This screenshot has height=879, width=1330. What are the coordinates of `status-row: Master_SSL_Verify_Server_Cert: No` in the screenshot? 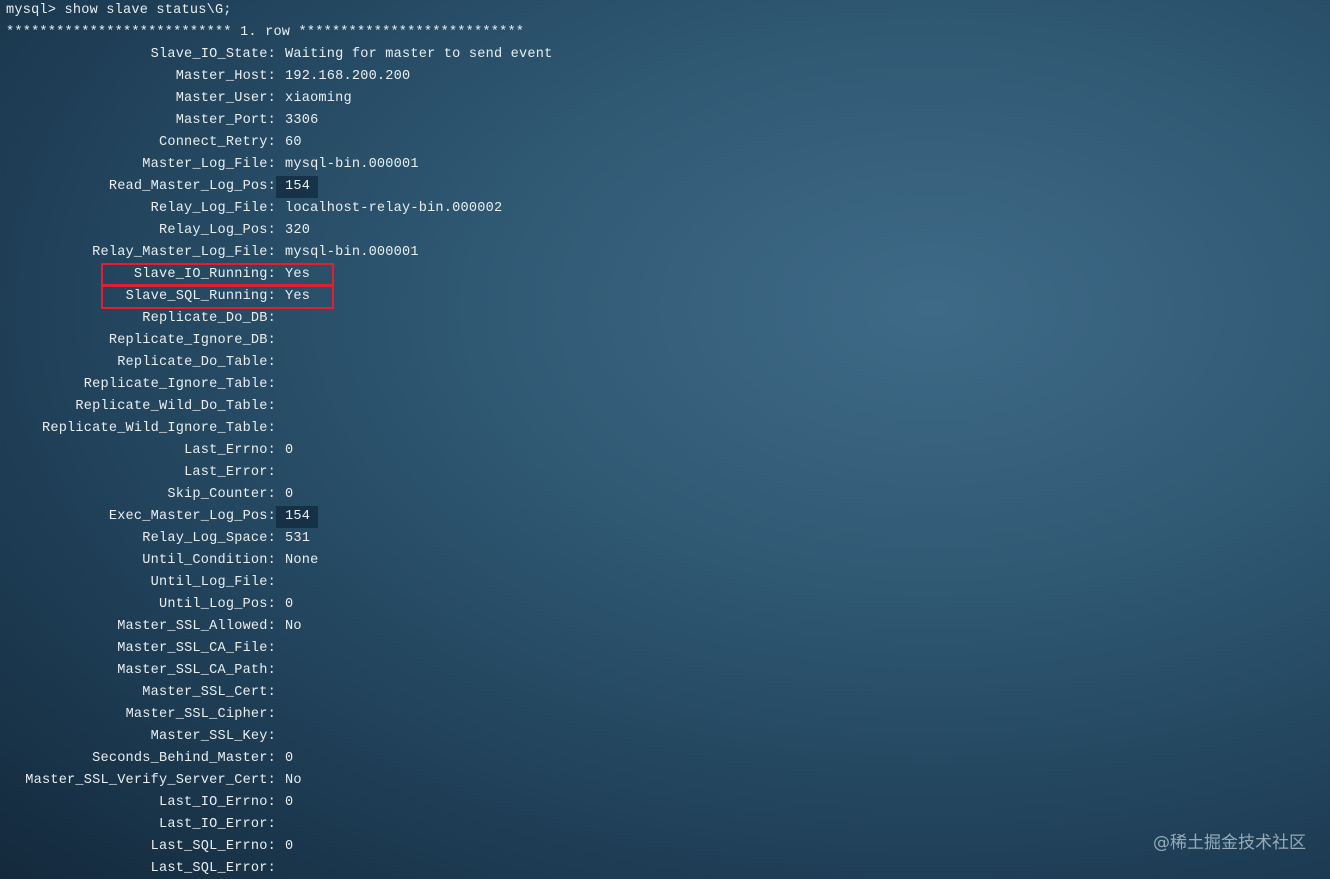 It's located at (151, 781).